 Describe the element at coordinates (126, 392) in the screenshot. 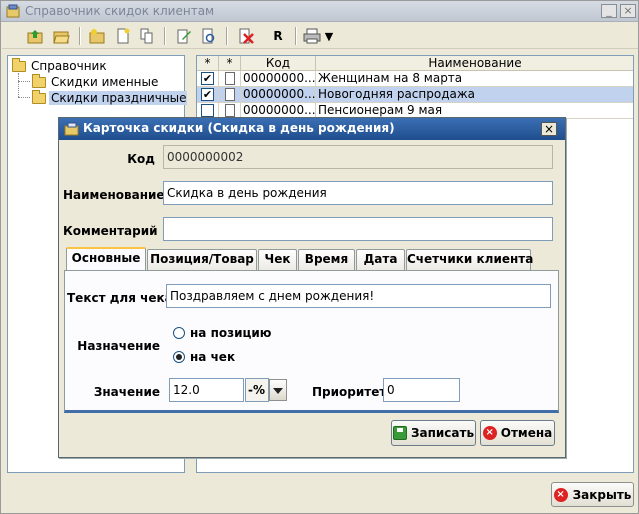

I see `value-label: Значение` at that location.